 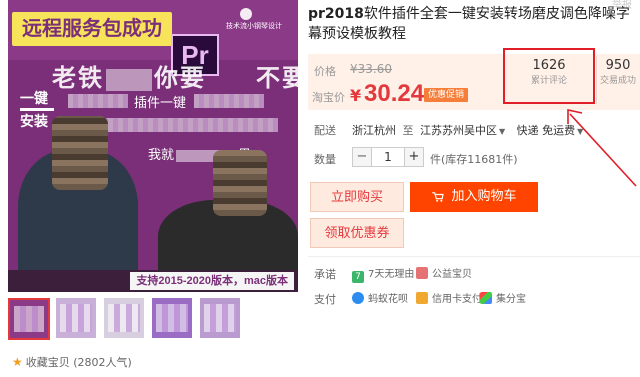 I want to click on payment-huabei: 蚂蚁花呗, so click(x=380, y=297).